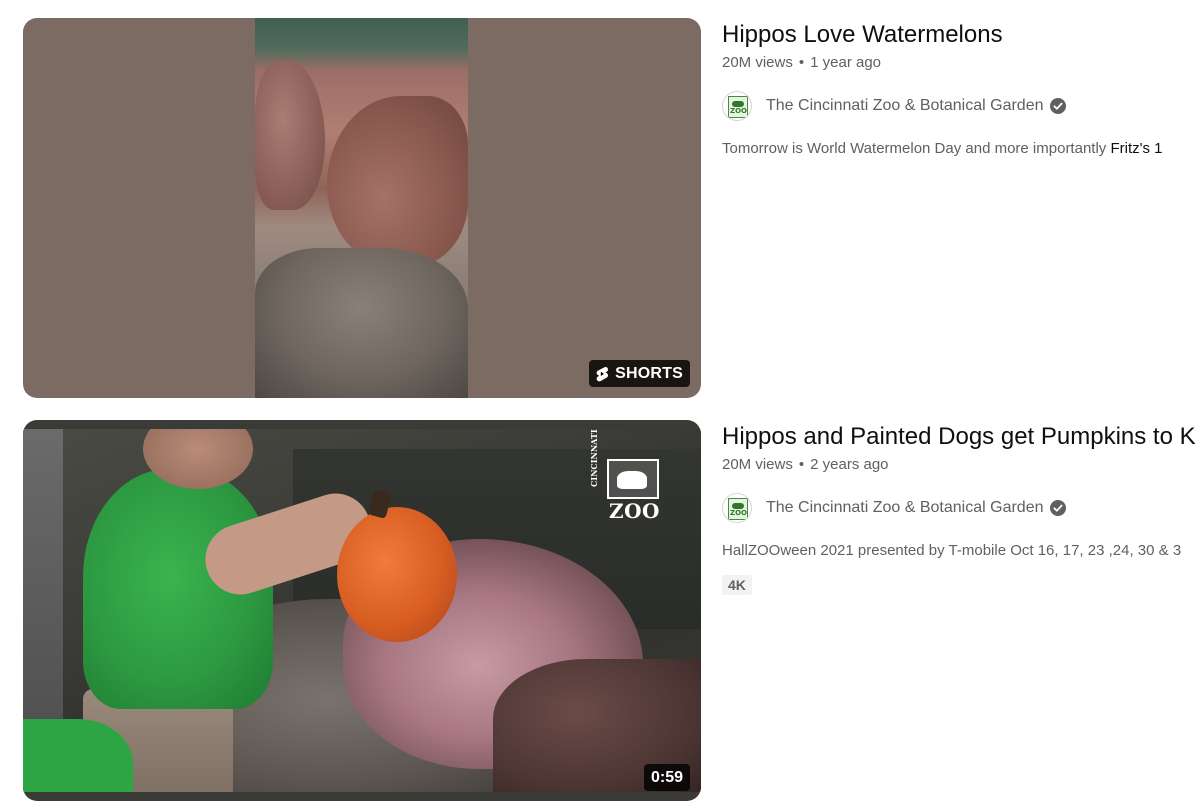  Describe the element at coordinates (961, 63) in the screenshot. I see `video-meta: 20M views • 1 year ago` at that location.